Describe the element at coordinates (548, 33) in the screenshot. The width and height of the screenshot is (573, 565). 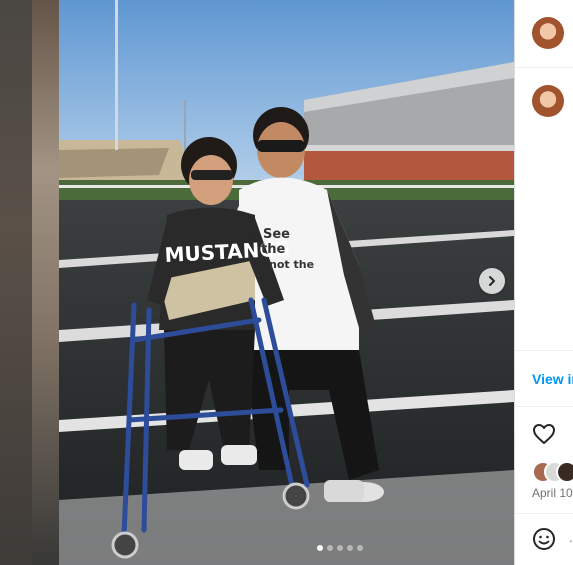
I see `author-avatar` at that location.